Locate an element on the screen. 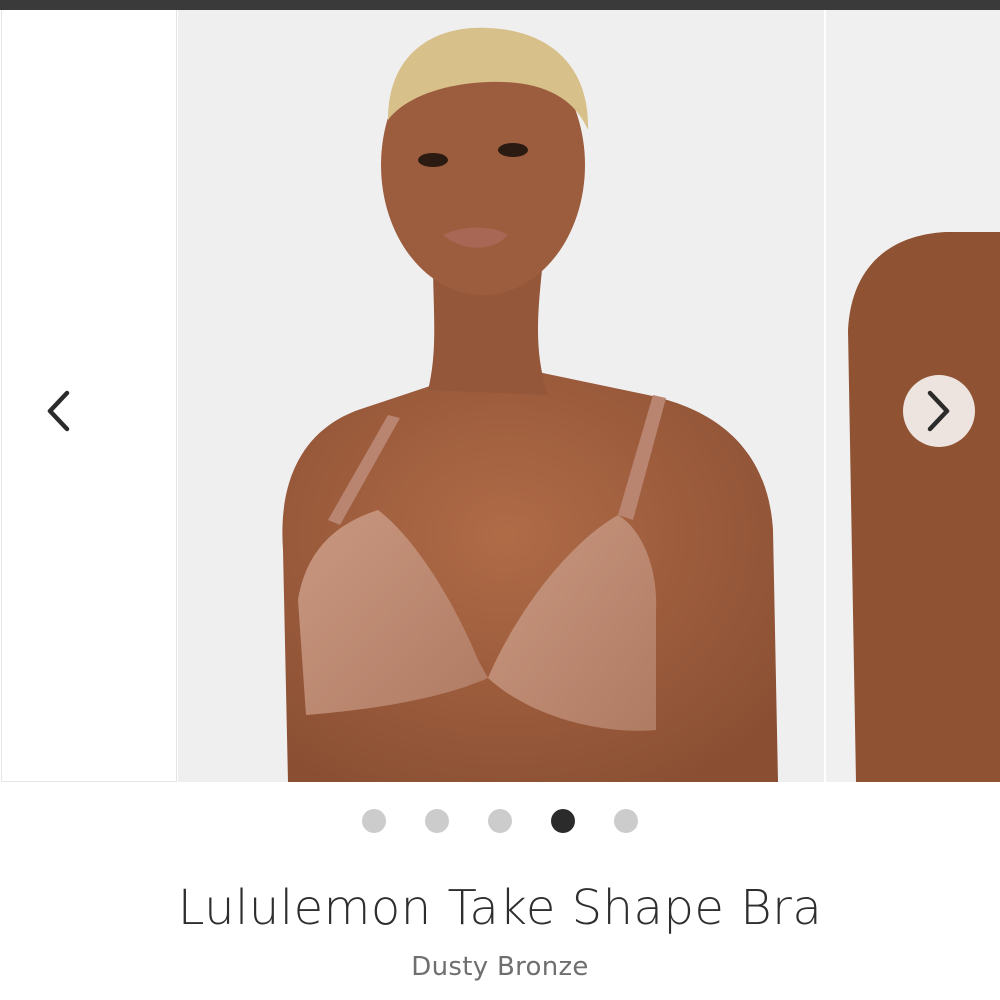 The image size is (1000, 1000). chevron-right-icon is located at coordinates (938, 411).